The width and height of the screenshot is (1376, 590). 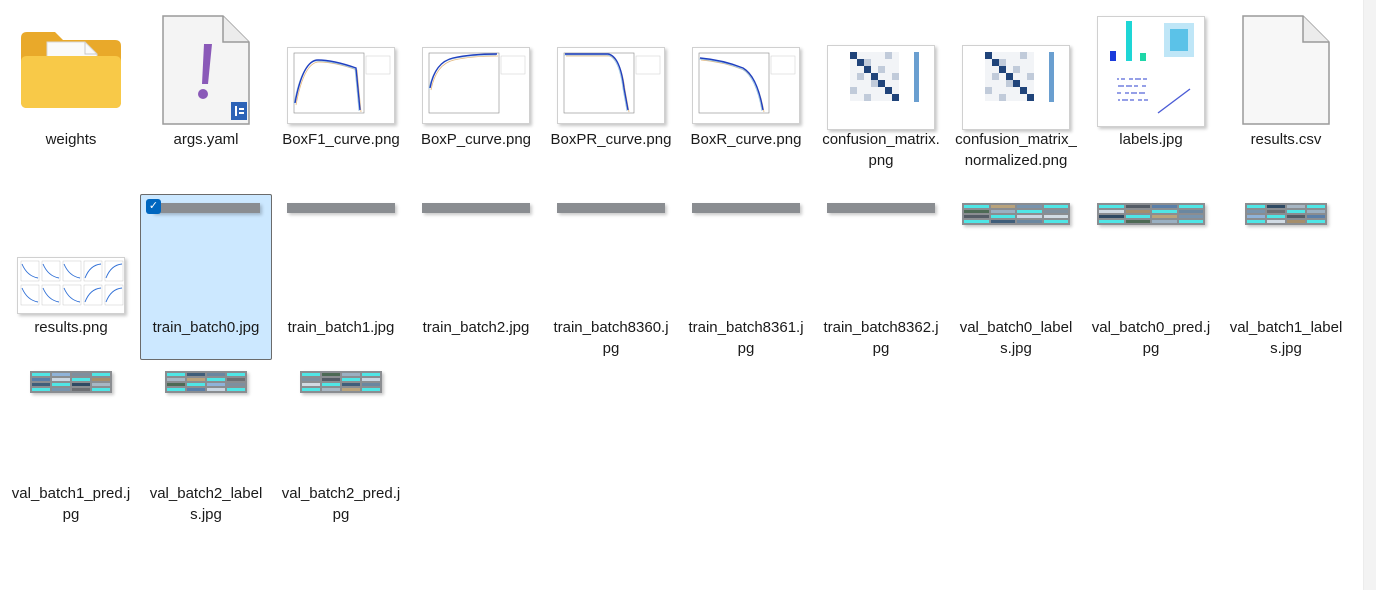 I want to click on generic-file-icon, so click(x=1286, y=70).